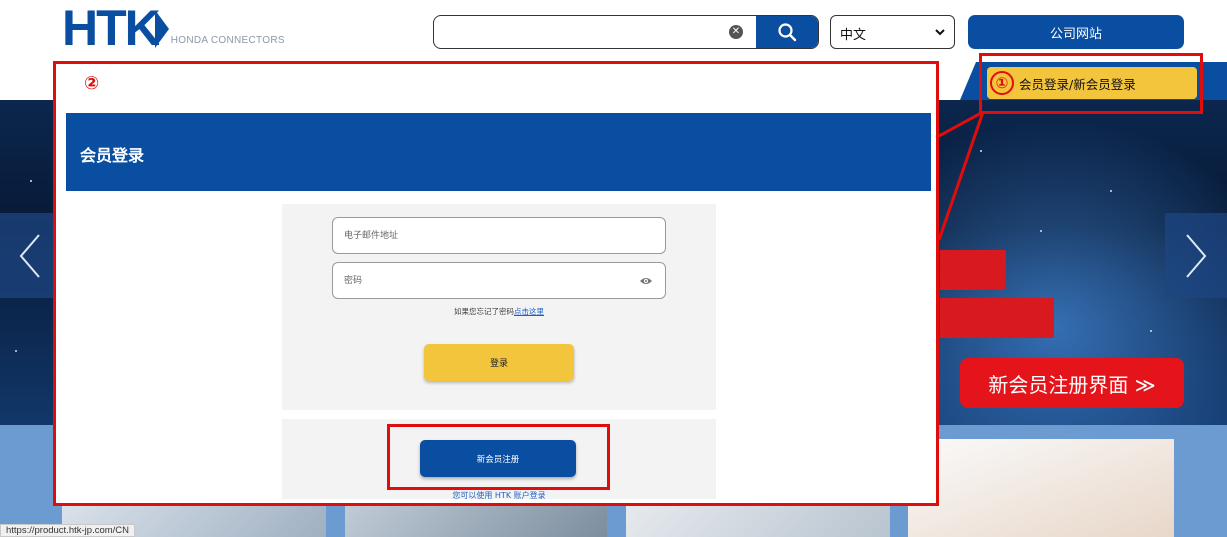 Image resolution: width=1227 pixels, height=537 pixels. What do you see at coordinates (1002, 83) in the screenshot?
I see `step-one-marker: ①` at bounding box center [1002, 83].